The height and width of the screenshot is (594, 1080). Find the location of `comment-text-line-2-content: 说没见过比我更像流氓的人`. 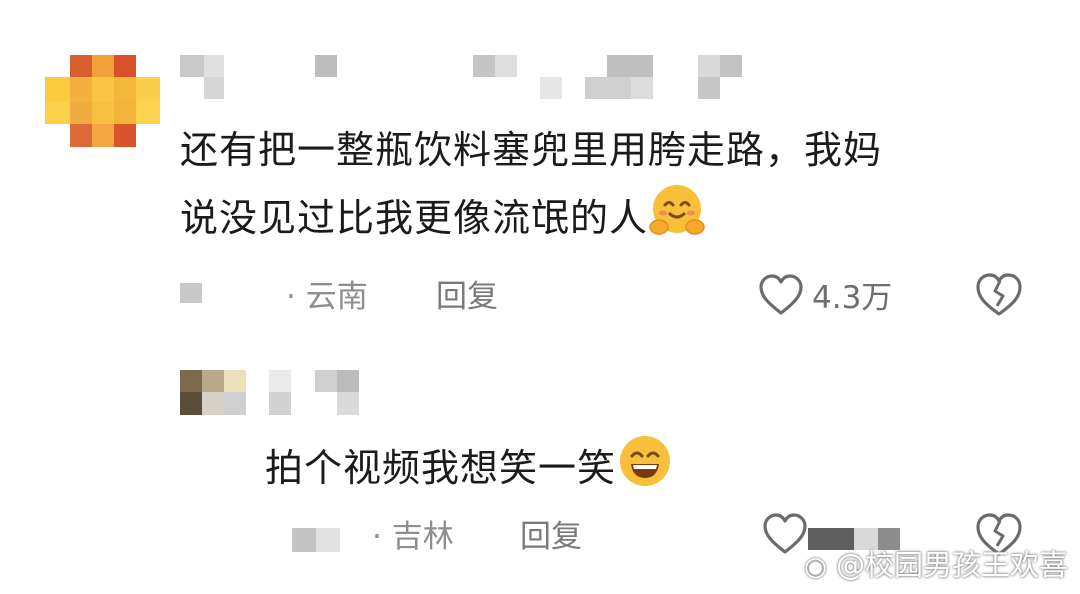

comment-text-line-2-content: 说没见过比我更像流氓的人 is located at coordinates (414, 218).